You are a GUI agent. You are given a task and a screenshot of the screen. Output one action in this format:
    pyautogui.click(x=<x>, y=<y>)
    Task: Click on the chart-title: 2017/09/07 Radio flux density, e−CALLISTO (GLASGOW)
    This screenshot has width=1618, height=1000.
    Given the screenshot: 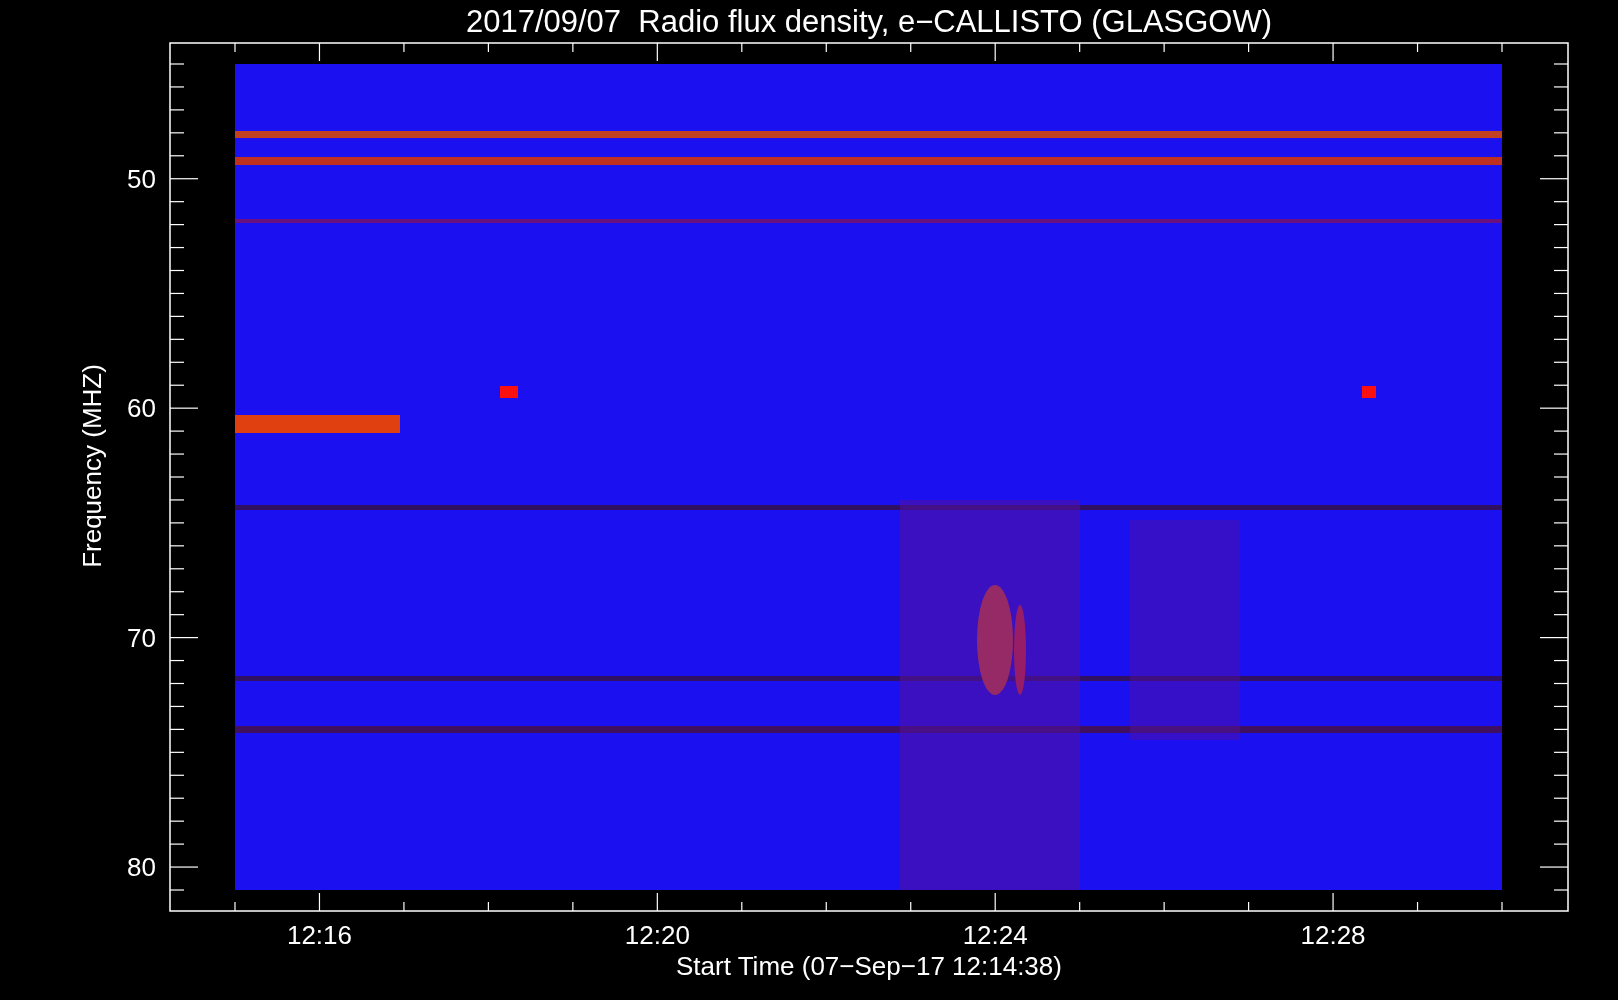 What is the action you would take?
    pyautogui.click(x=869, y=21)
    